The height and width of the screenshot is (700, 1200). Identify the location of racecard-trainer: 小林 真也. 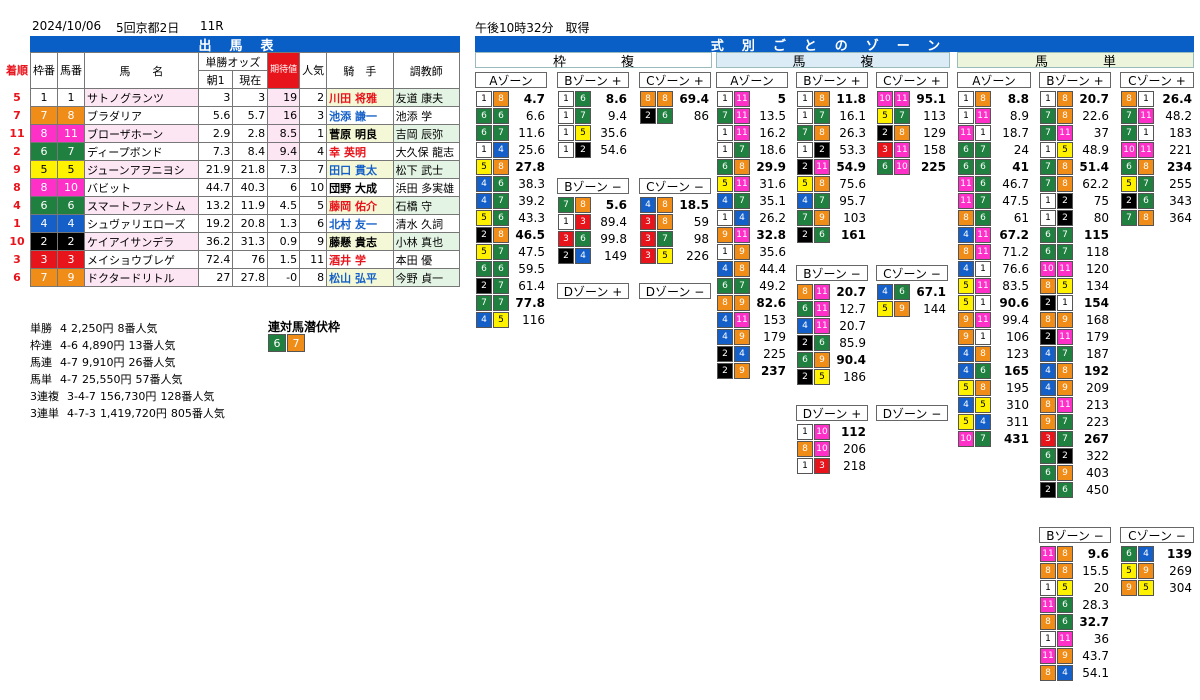
(426, 241).